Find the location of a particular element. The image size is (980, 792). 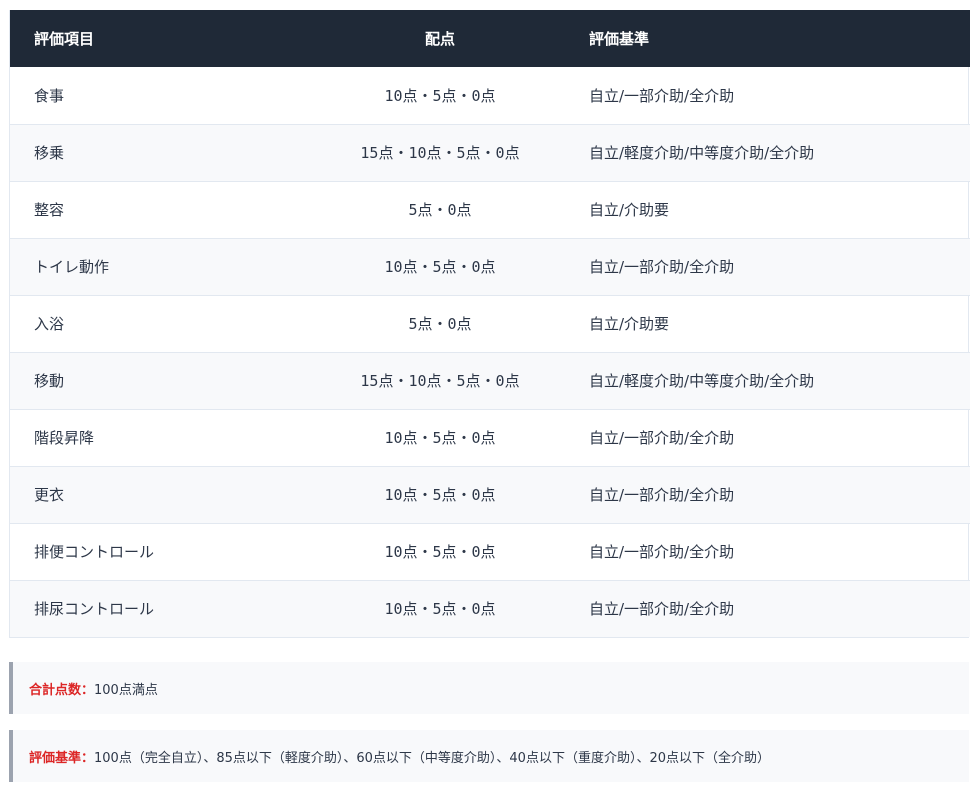

table-row: 更衣 10点・5点・0点 自立/一部介助/全介助 is located at coordinates (490, 494).